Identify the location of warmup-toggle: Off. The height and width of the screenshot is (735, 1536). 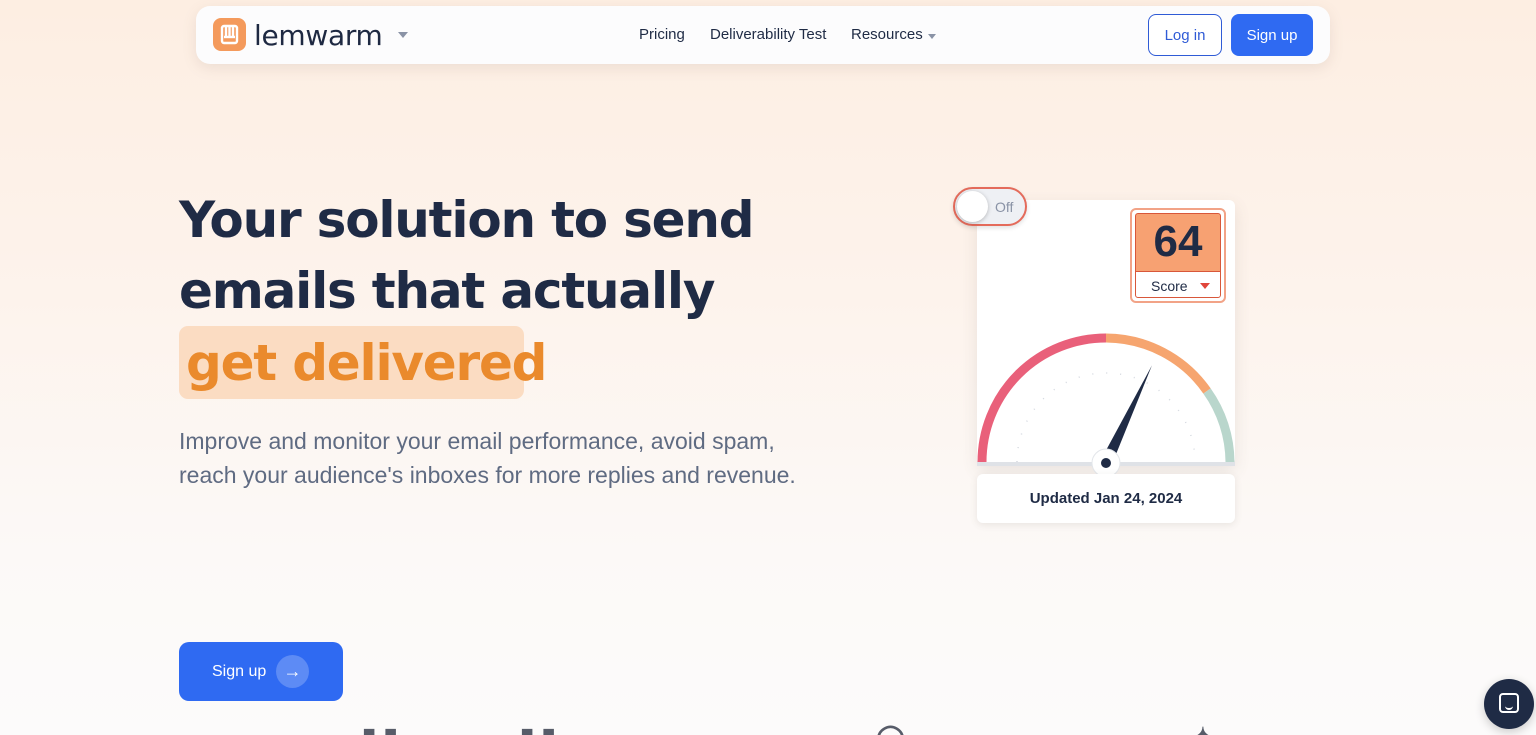
(990, 206).